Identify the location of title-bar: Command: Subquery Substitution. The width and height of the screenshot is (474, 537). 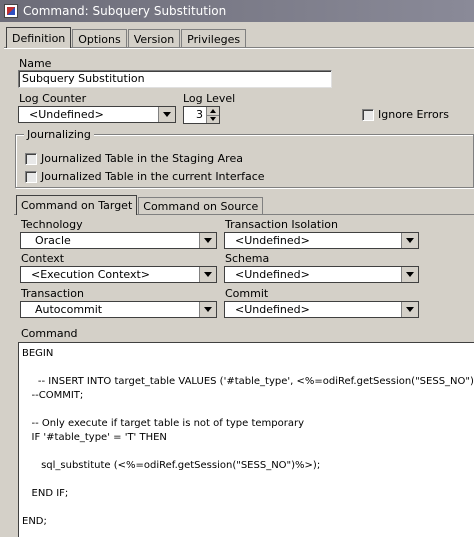
(237, 11).